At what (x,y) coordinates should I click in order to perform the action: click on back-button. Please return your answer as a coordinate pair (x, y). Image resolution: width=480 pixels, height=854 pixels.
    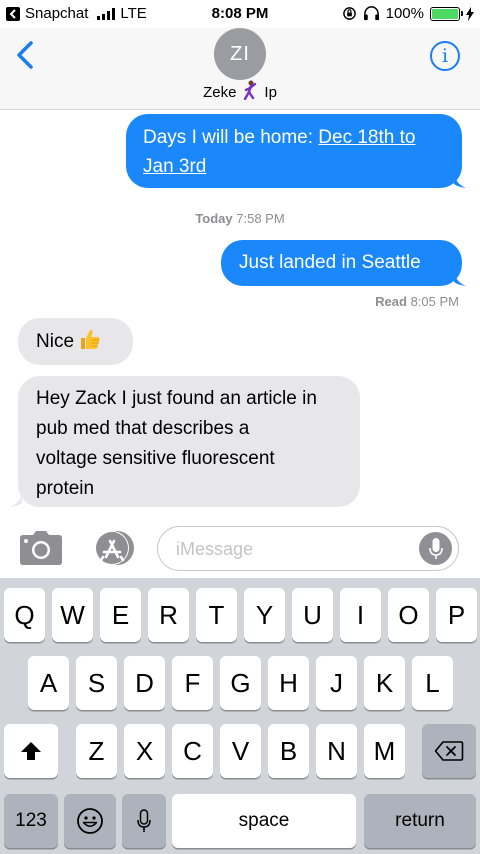
    Looking at the image, I should click on (26, 55).